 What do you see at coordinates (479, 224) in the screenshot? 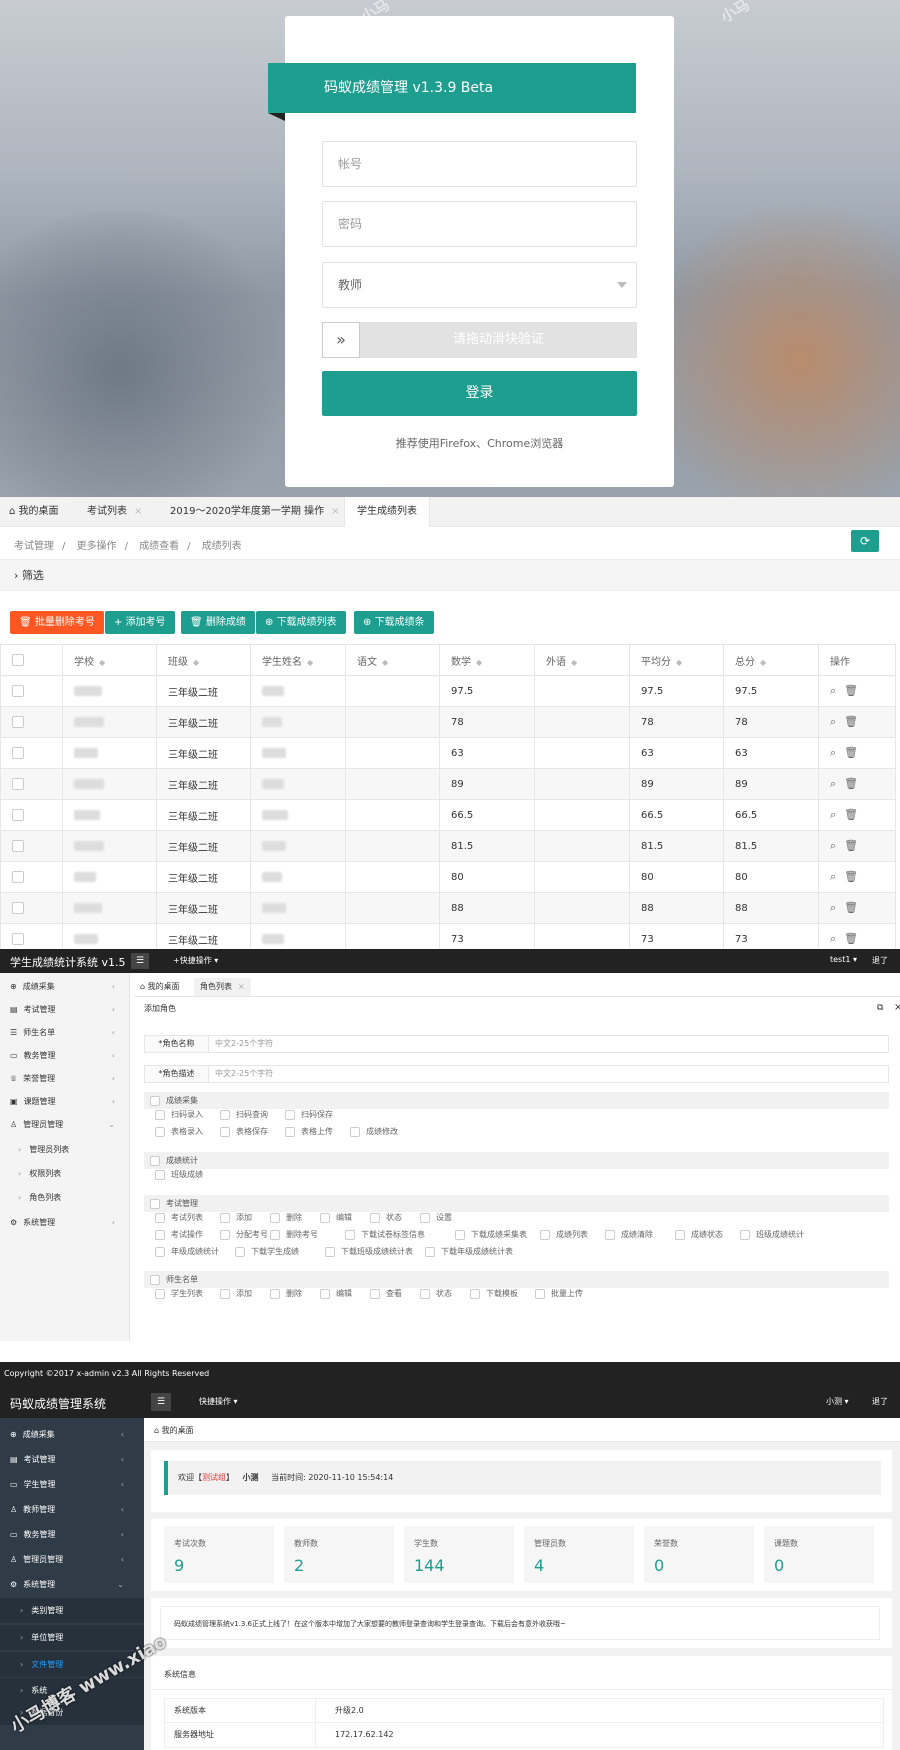
I see `password-input: 密码` at bounding box center [479, 224].